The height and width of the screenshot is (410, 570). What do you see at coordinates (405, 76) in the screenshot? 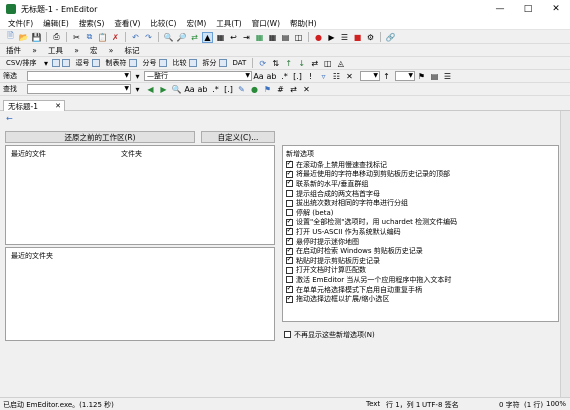
I see `context-after-select: ▼` at bounding box center [405, 76].